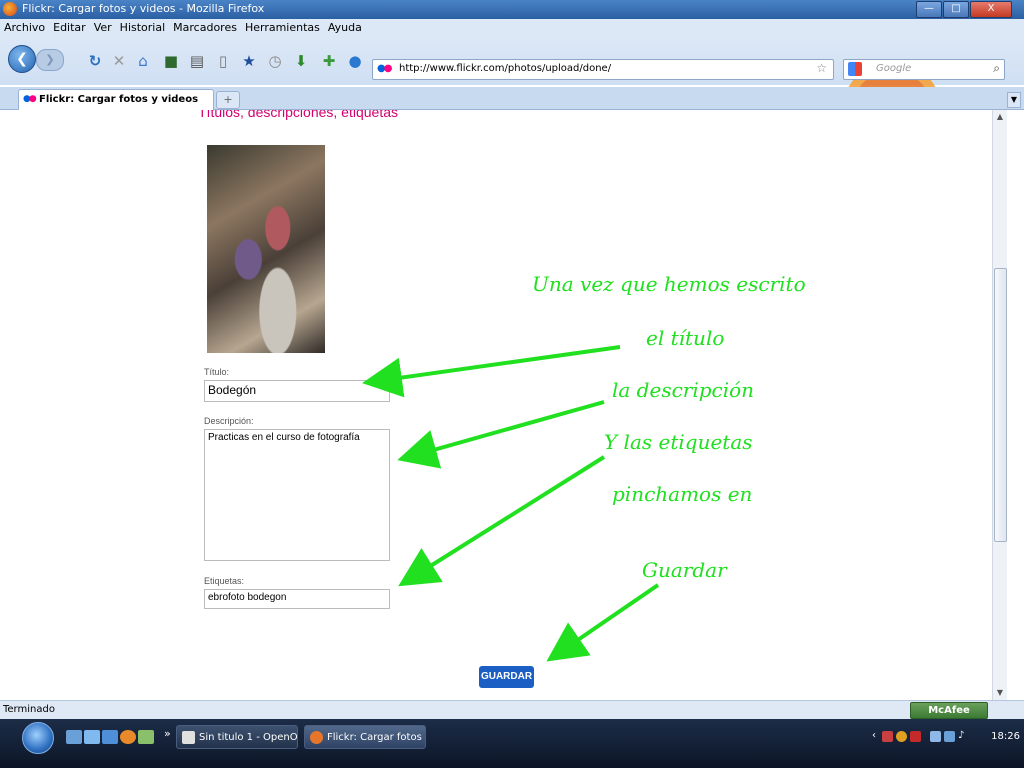 The height and width of the screenshot is (768, 1024). I want to click on menu-ayuda: Ayuda, so click(345, 28).